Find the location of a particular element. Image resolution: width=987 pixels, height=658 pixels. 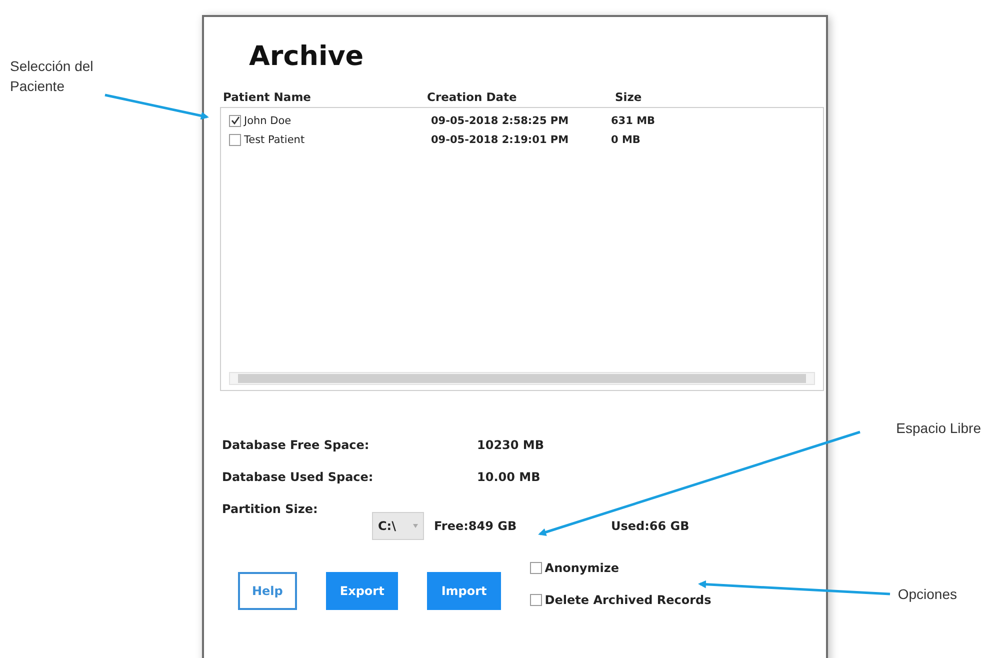

patient-name: John Doe is located at coordinates (268, 120).